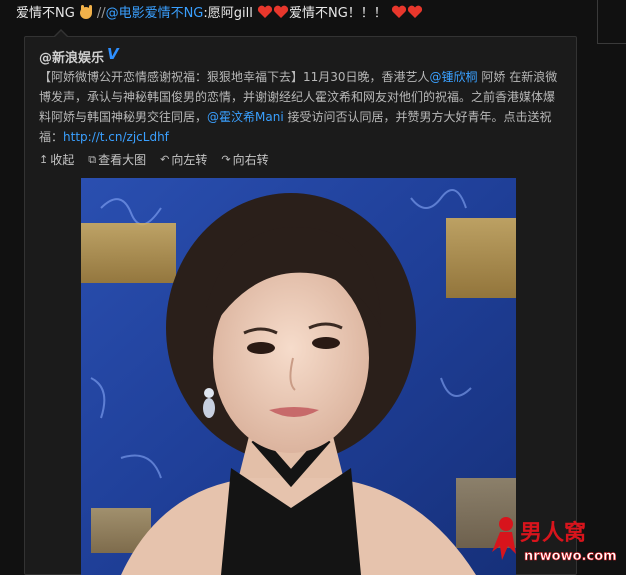  Describe the element at coordinates (570, 556) in the screenshot. I see `watermark-url: nrwowo.com` at that location.